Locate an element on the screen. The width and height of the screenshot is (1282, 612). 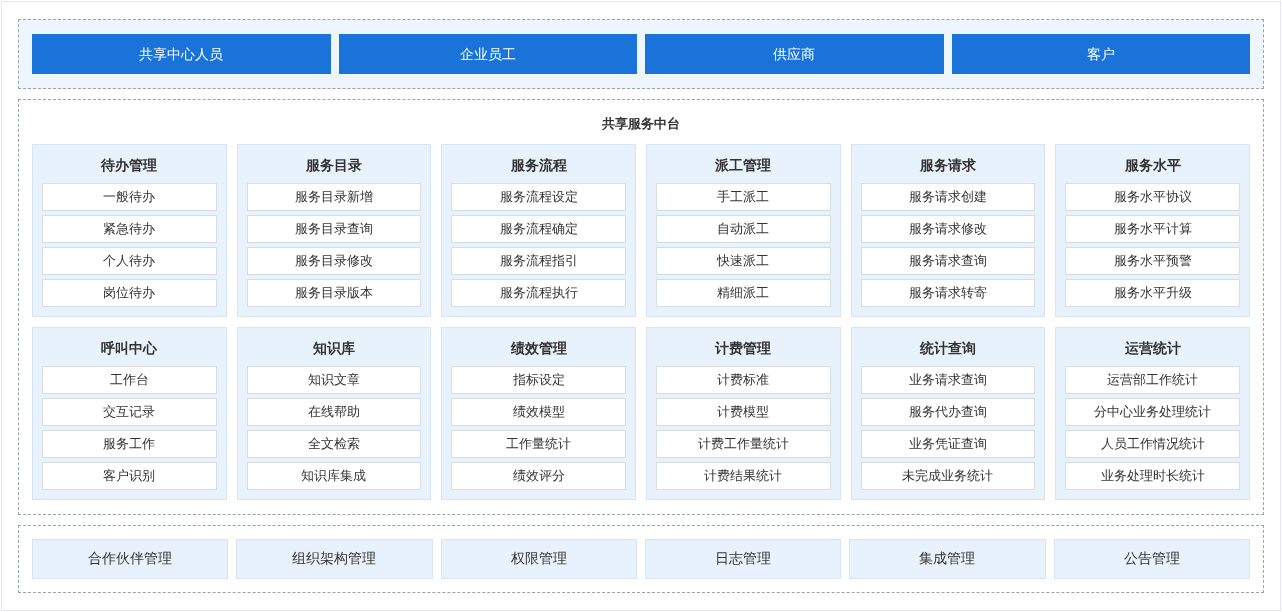
module-title: 服务水平 is located at coordinates (1152, 165).